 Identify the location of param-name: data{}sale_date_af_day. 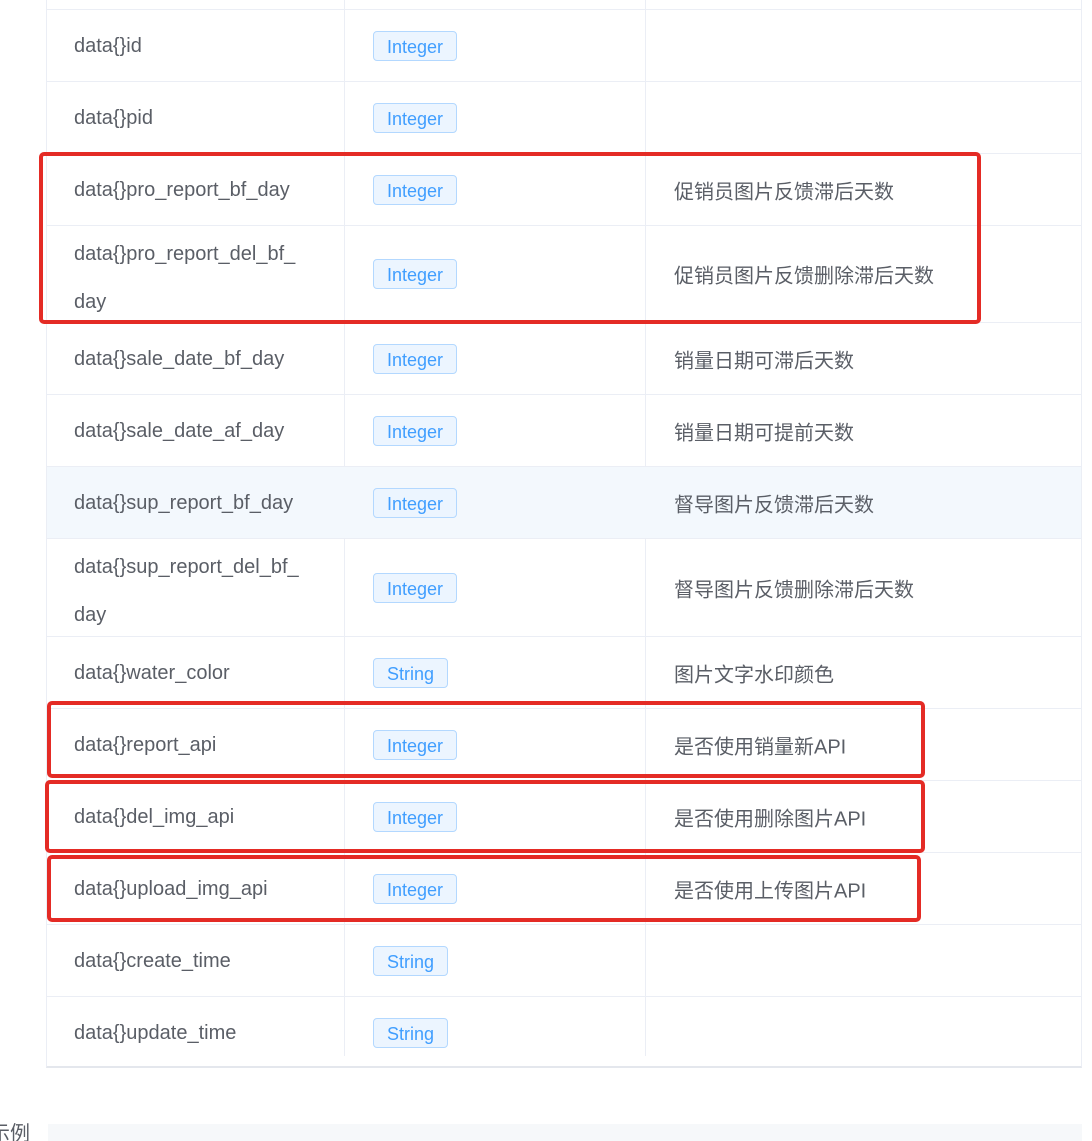
(179, 430).